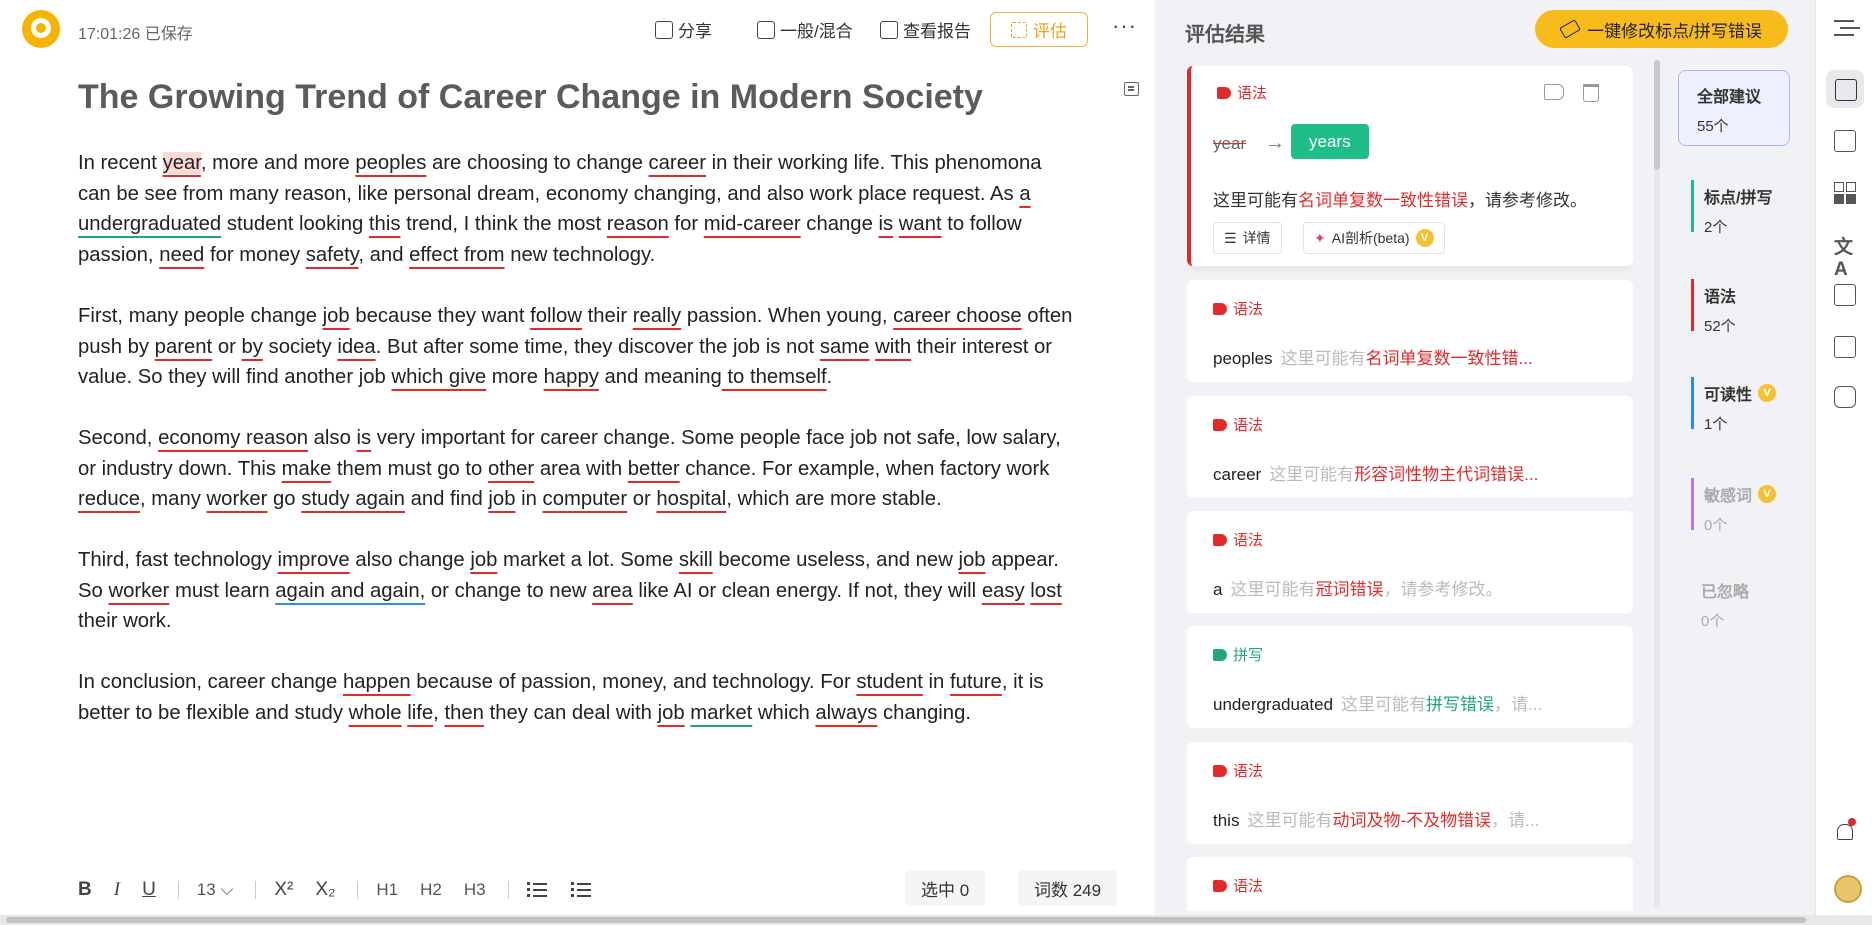  What do you see at coordinates (1845, 141) in the screenshot?
I see `document-check-icon` at bounding box center [1845, 141].